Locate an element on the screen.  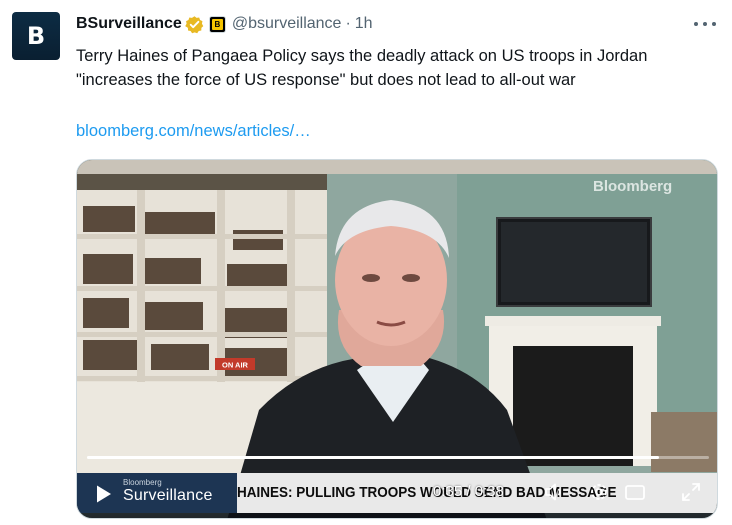
avatar: B is located at coordinates (36, 36).